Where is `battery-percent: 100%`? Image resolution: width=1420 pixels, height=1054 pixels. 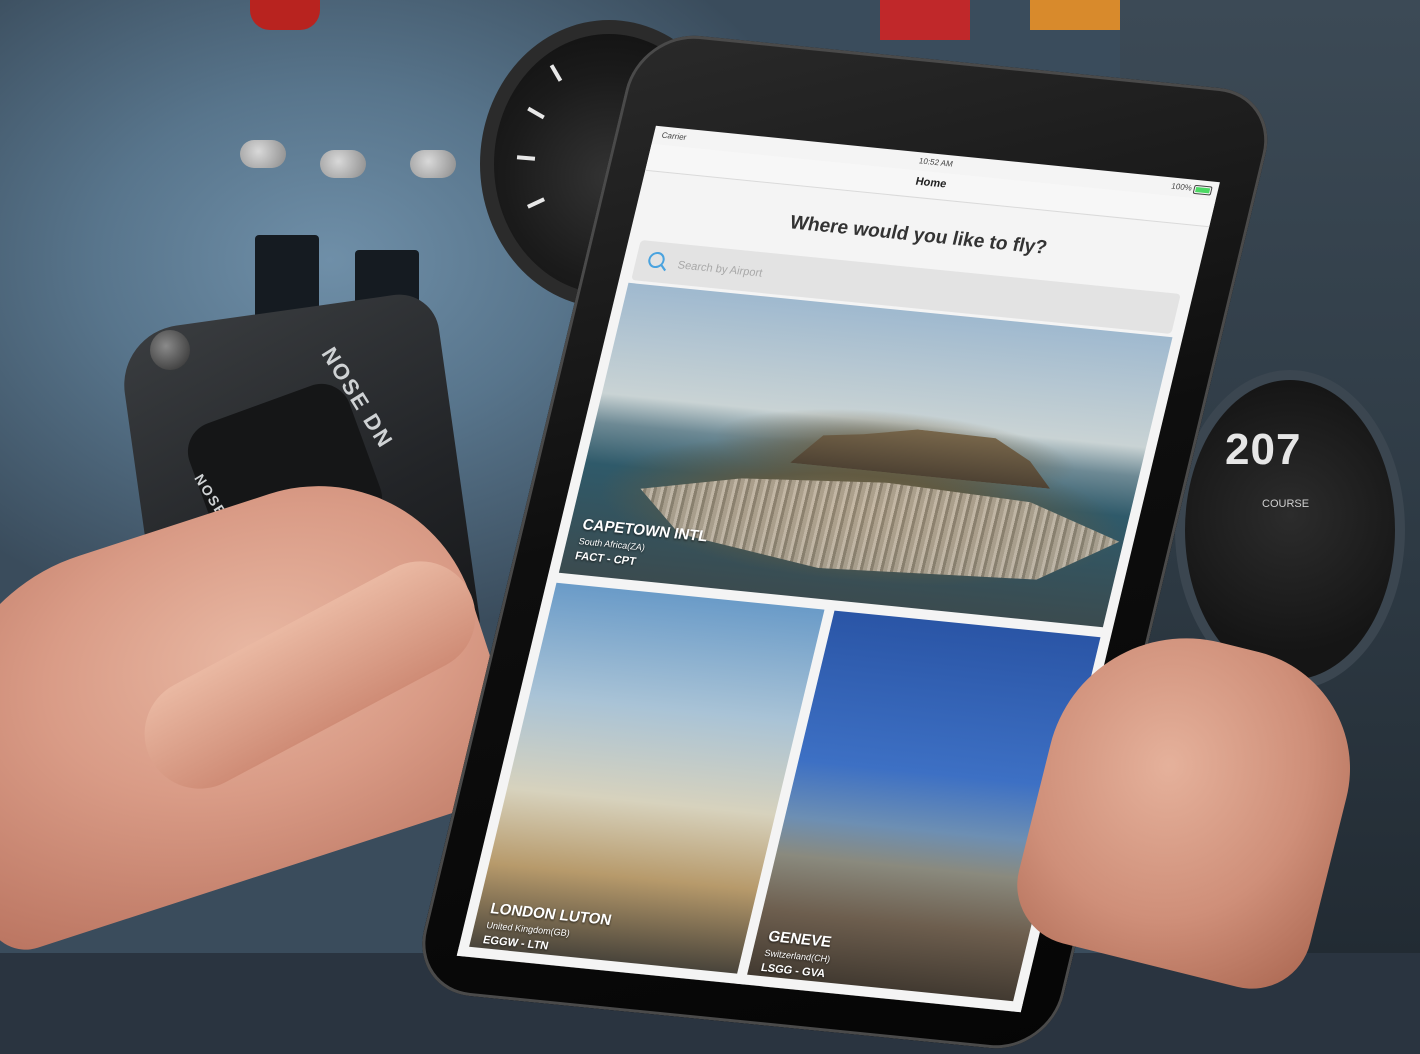 battery-percent: 100% is located at coordinates (1181, 187).